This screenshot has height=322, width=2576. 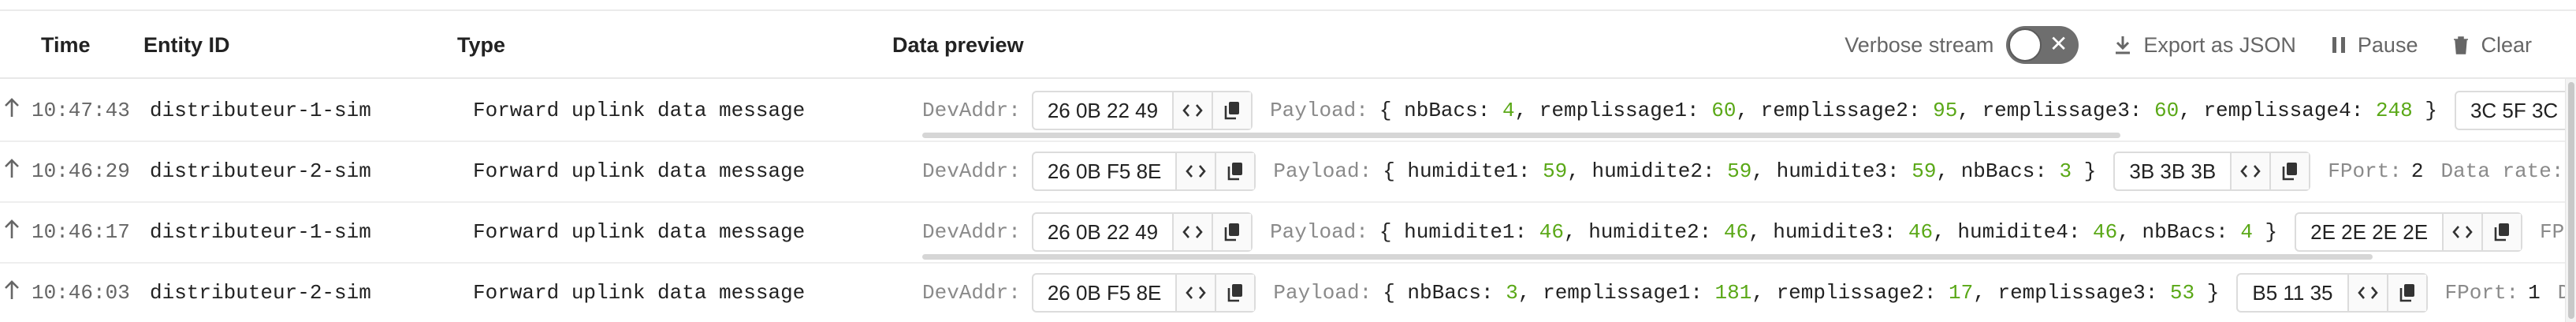 I want to click on pause-label: Pause, so click(x=2387, y=44).